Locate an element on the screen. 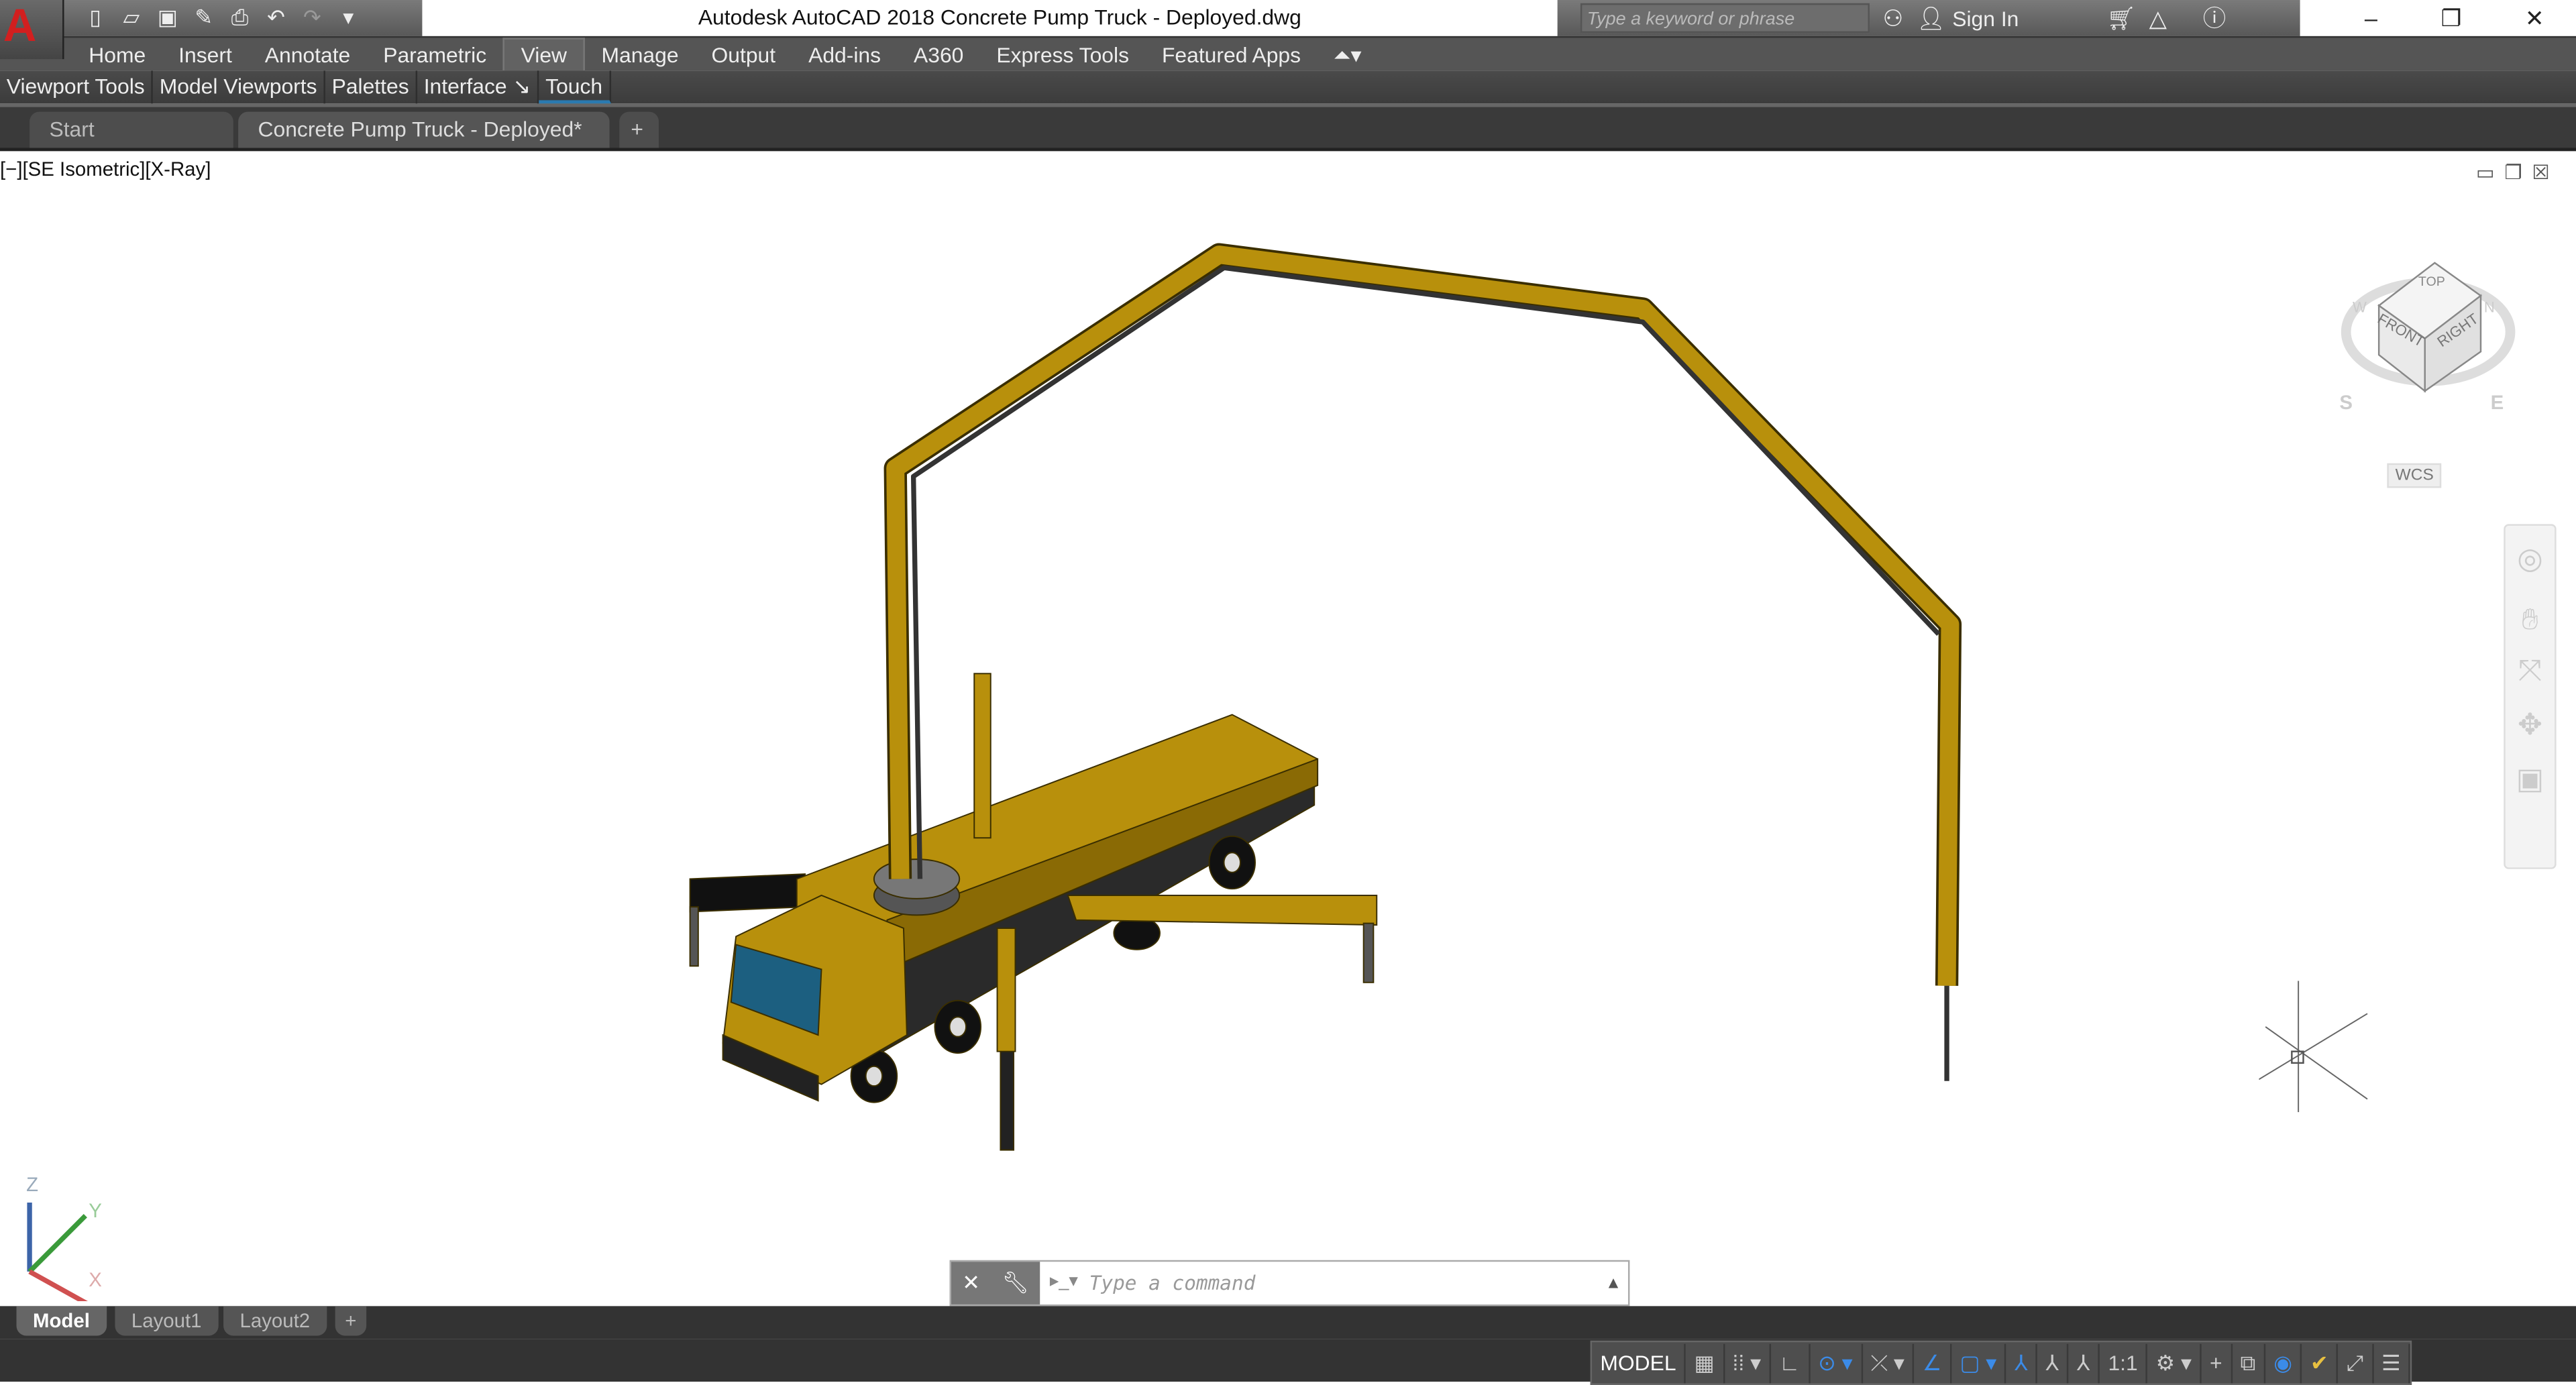 Image resolution: width=2576 pixels, height=1385 pixels. autodesk-exchange-icon: △ is located at coordinates (2158, 18).